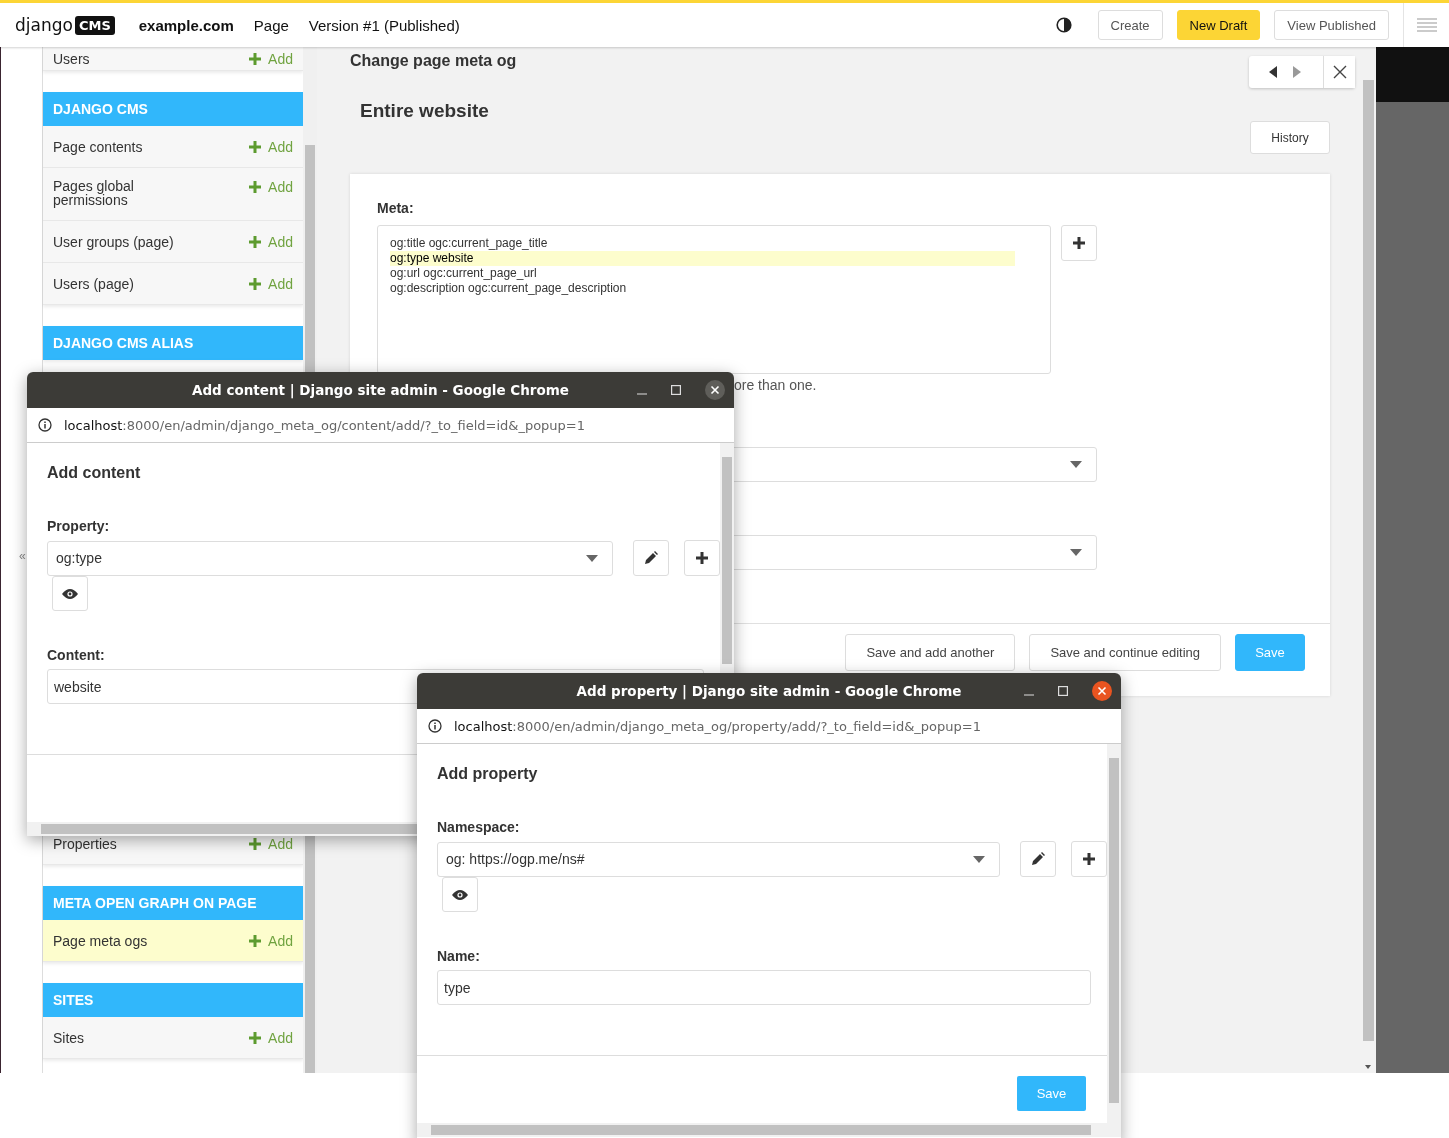 The width and height of the screenshot is (1449, 1138). I want to click on field-label: Property:, so click(79, 526).